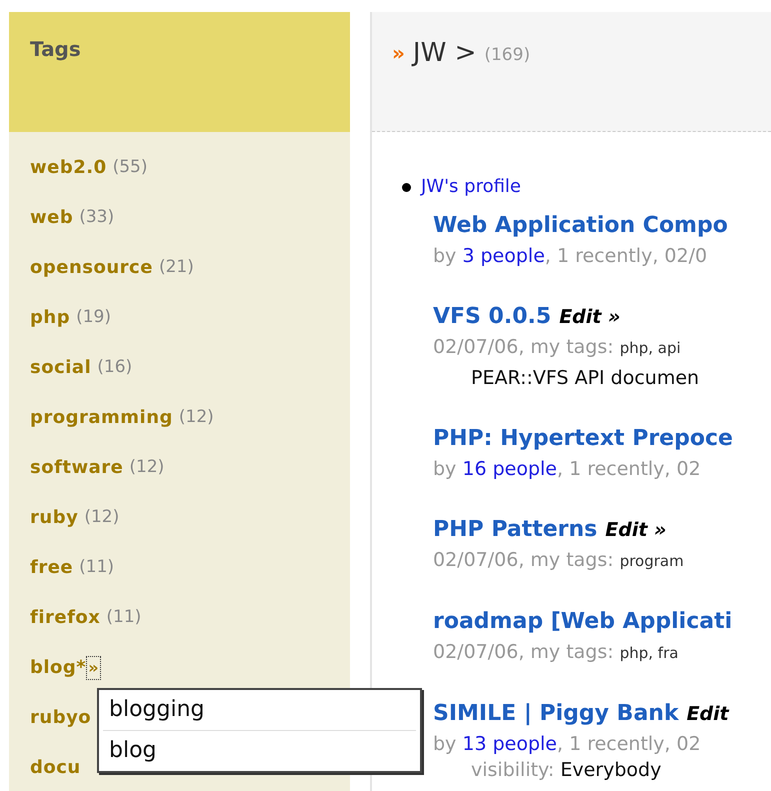 Image resolution: width=771 pixels, height=791 pixels. Describe the element at coordinates (515, 529) in the screenshot. I see `bookmark-title: PHP Patterns` at that location.